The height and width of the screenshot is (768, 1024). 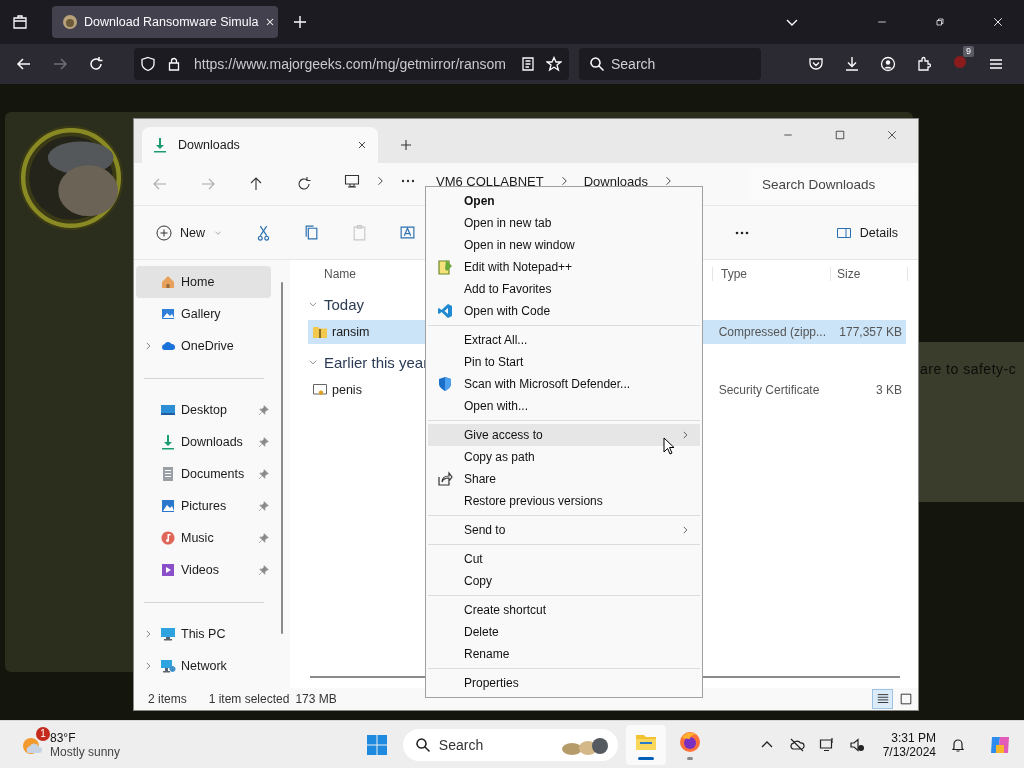 What do you see at coordinates (43, 733) in the screenshot?
I see `notification-badge: 1` at bounding box center [43, 733].